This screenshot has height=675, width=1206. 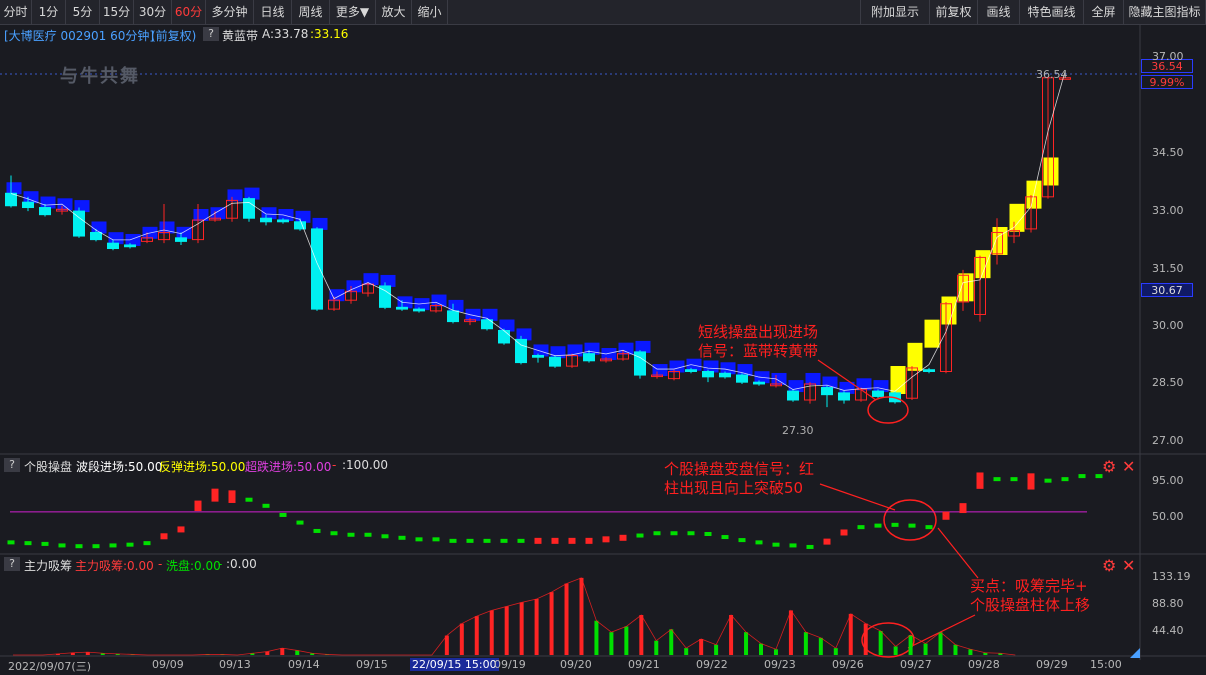 What do you see at coordinates (848, 664) in the screenshot?
I see `x-tick: 09/26` at bounding box center [848, 664].